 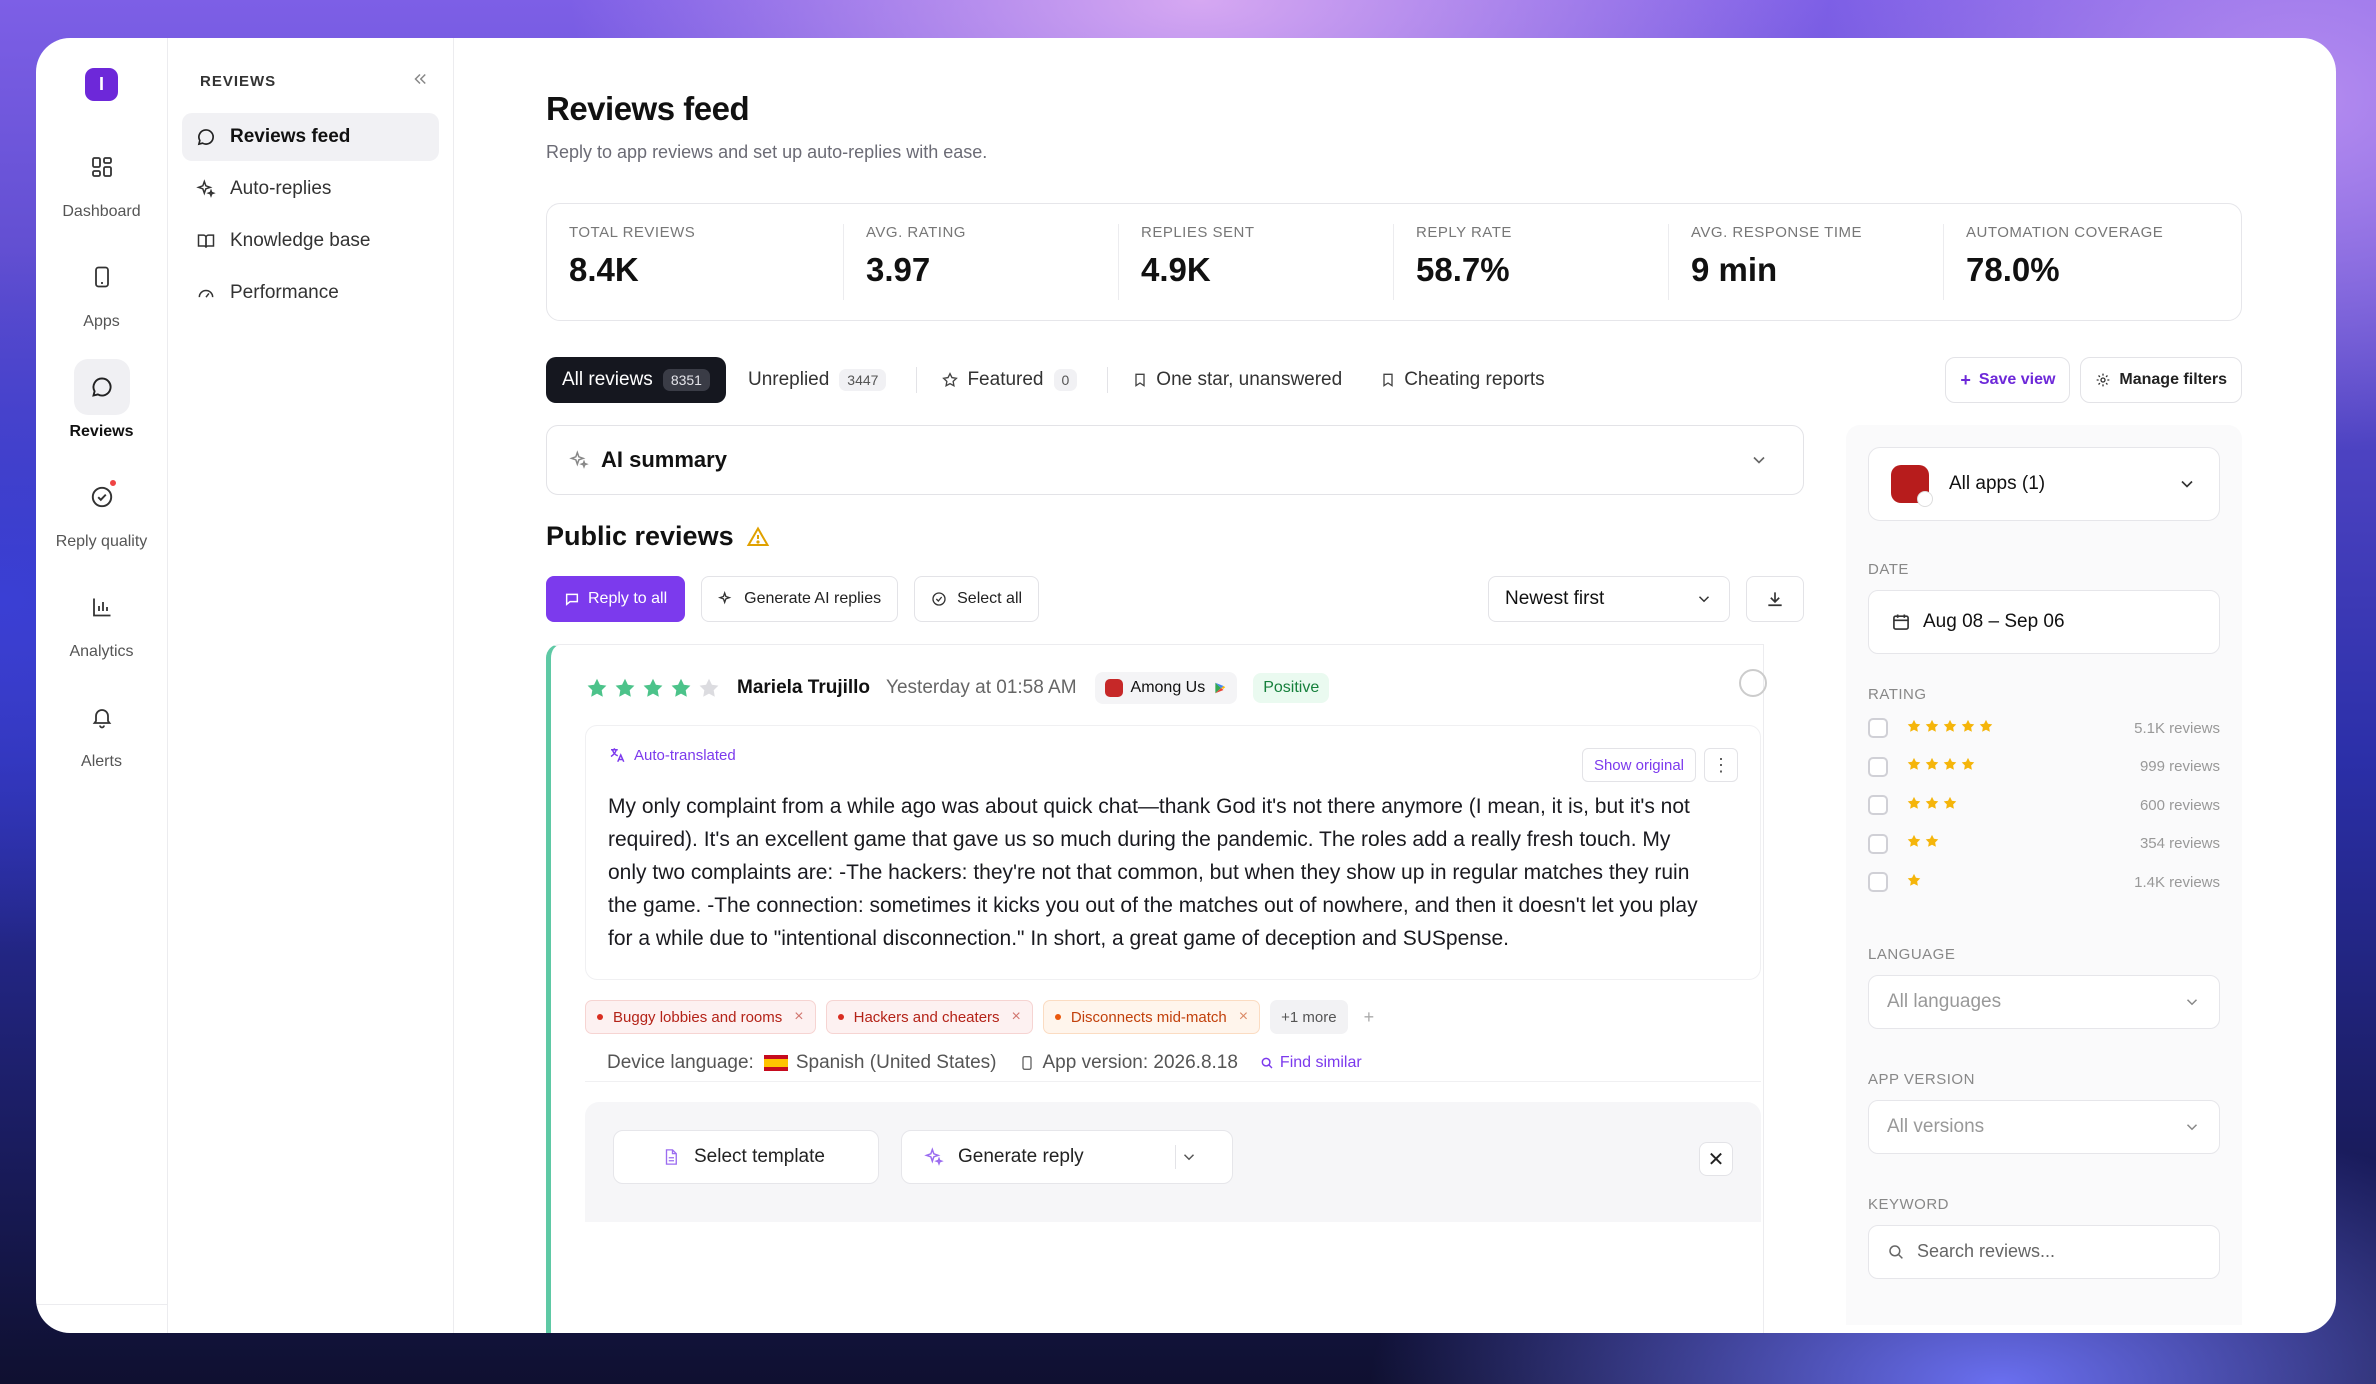 I want to click on sidebar-item-auto-replies: Auto-replies, so click(x=310, y=189).